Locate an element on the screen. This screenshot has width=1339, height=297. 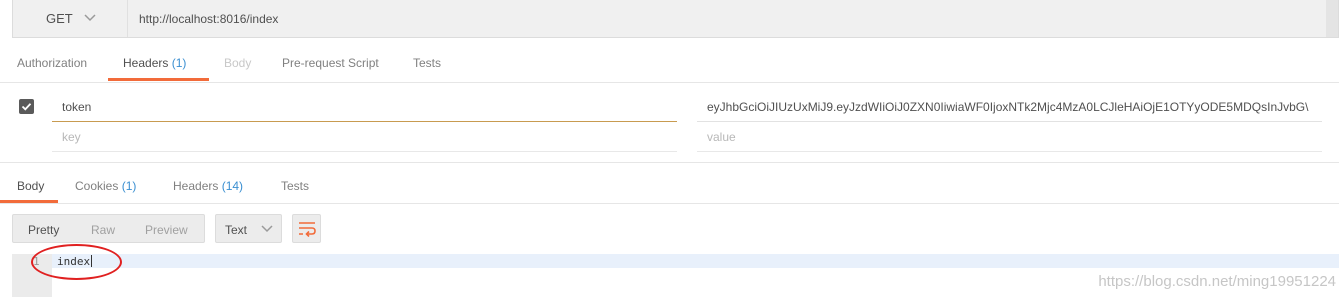
tab-headers: Headers (1) is located at coordinates (154, 63).